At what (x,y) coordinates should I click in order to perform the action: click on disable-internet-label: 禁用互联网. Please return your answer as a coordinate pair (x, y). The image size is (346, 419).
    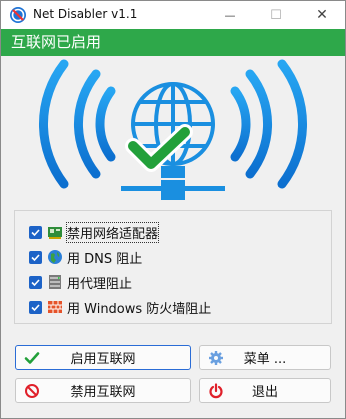
    Looking at the image, I should click on (103, 392).